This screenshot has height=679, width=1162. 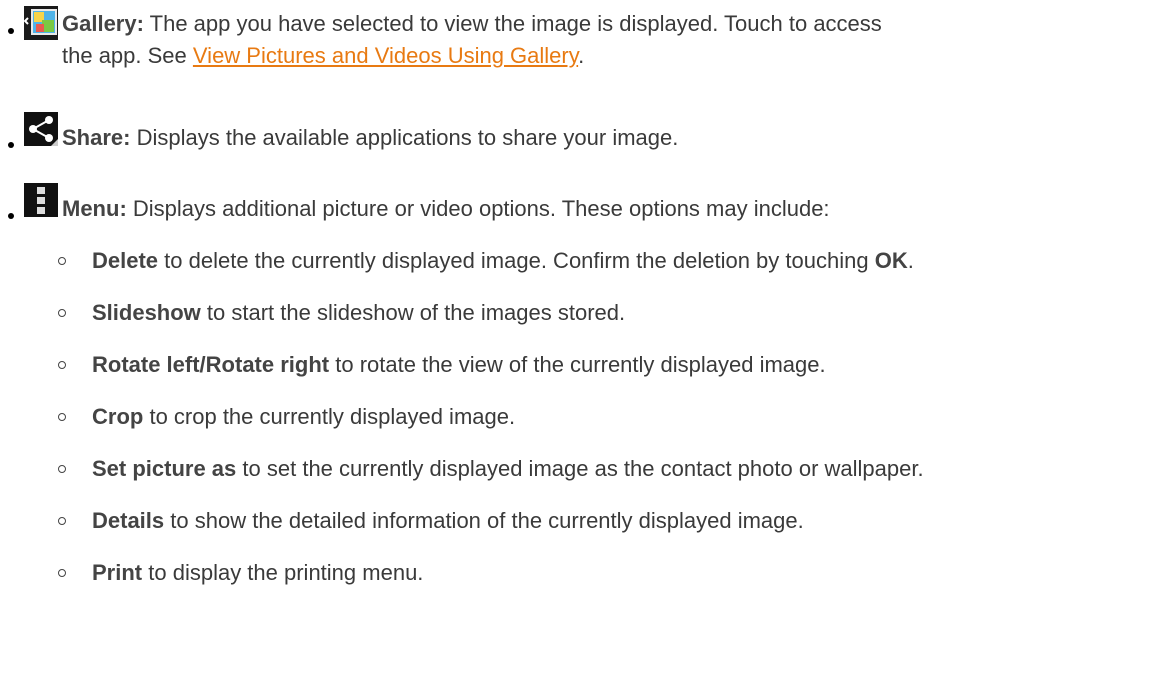 What do you see at coordinates (118, 416) in the screenshot?
I see `option-label: Crop` at bounding box center [118, 416].